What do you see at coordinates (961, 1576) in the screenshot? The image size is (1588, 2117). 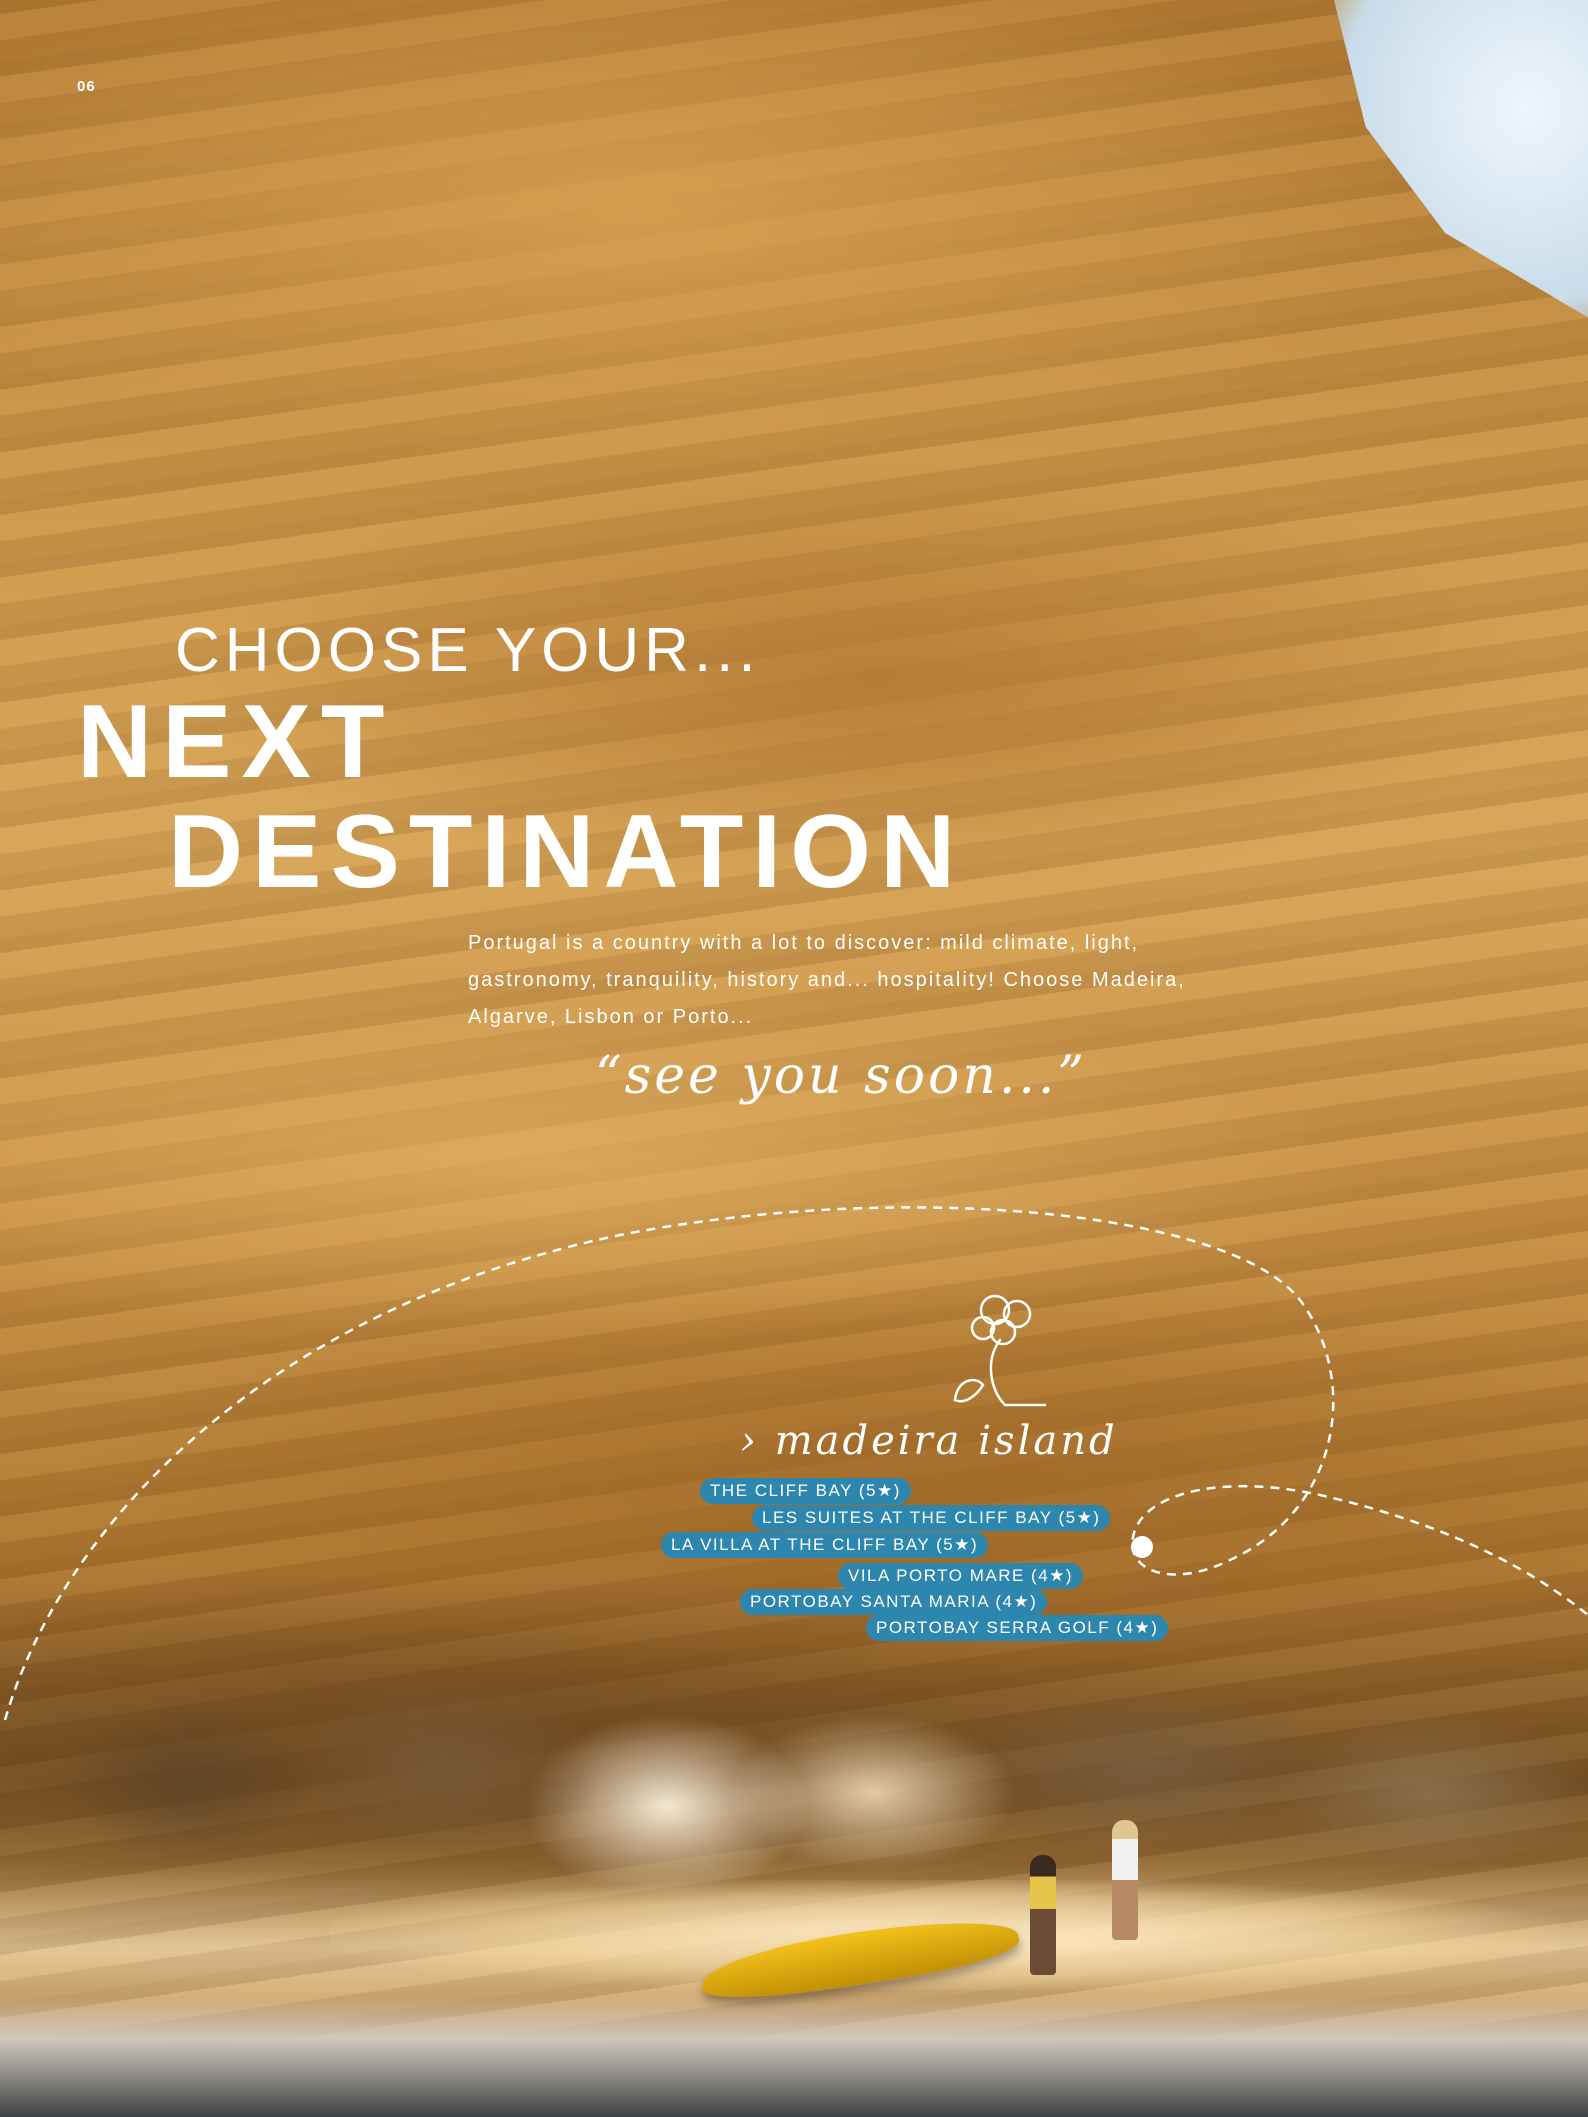 I see `hotel-badge-vila-porto-mare: VILA PORTO MARE (4★)` at bounding box center [961, 1576].